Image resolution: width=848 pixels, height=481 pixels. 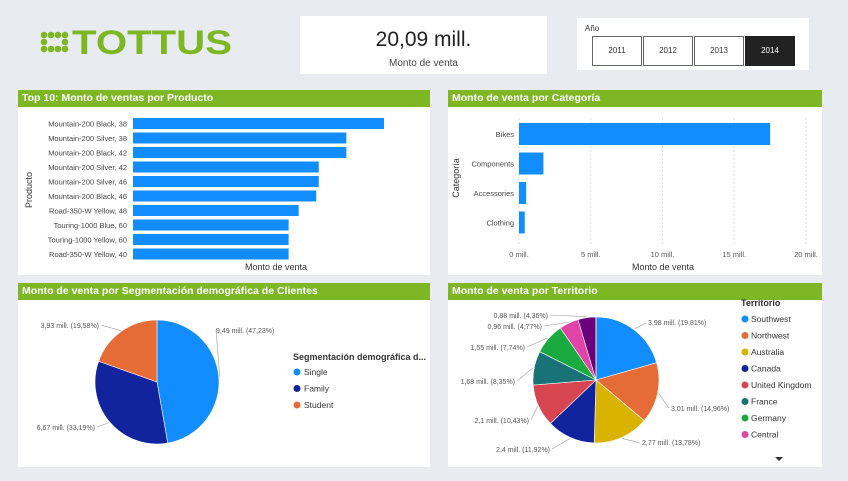 What do you see at coordinates (88, 254) in the screenshot?
I see `top10-category-label: Road-350-W Yellow, 40` at bounding box center [88, 254].